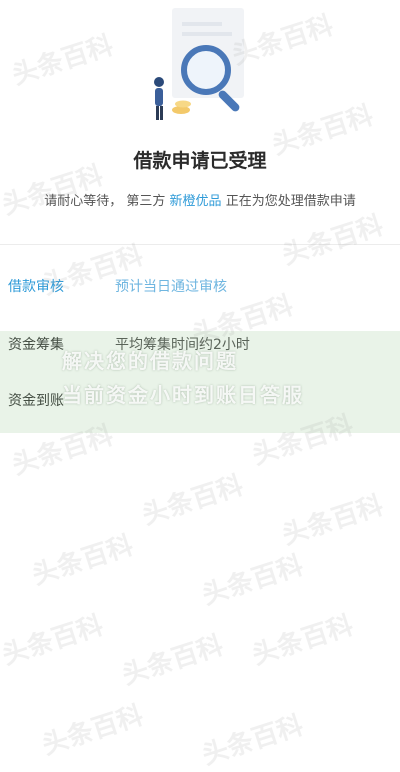 Image resolution: width=400 pixels, height=772 pixels. I want to click on step-desc: 预计当日通过审核, so click(171, 287).